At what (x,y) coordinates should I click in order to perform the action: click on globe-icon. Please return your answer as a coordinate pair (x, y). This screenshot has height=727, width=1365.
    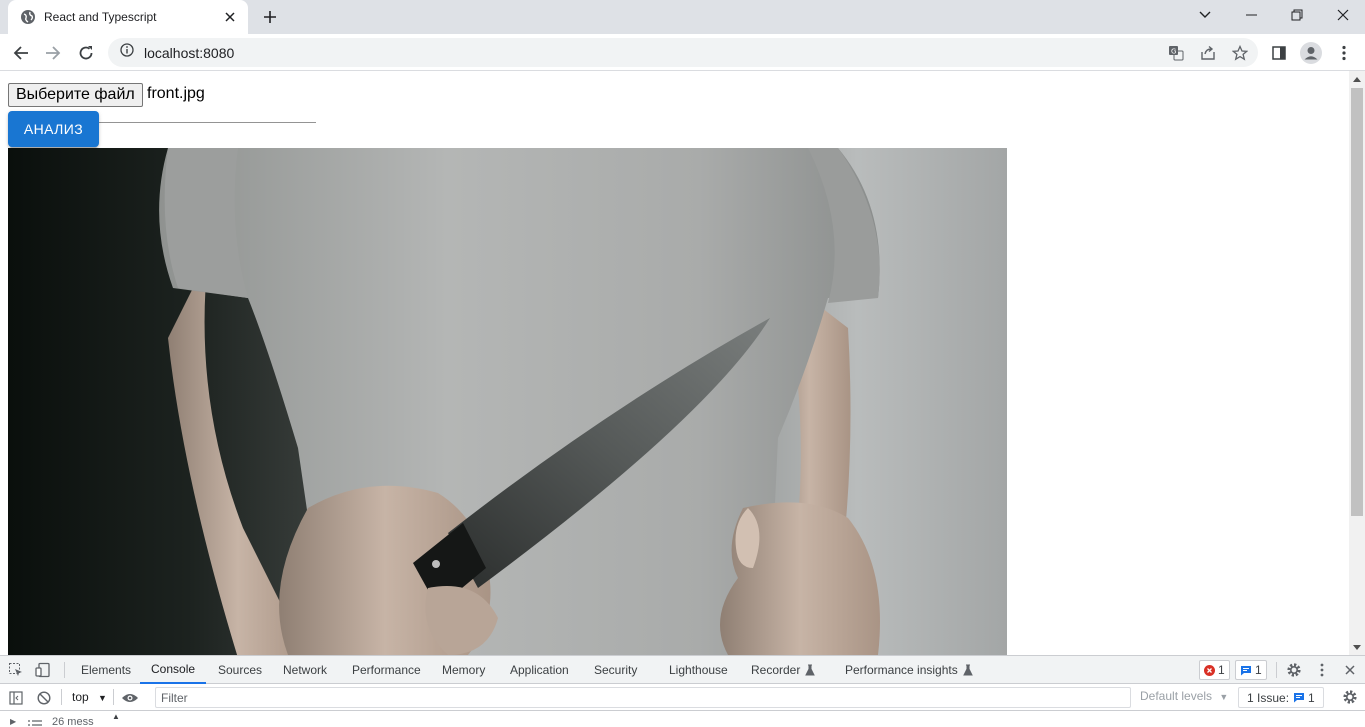
    Looking at the image, I should click on (28, 17).